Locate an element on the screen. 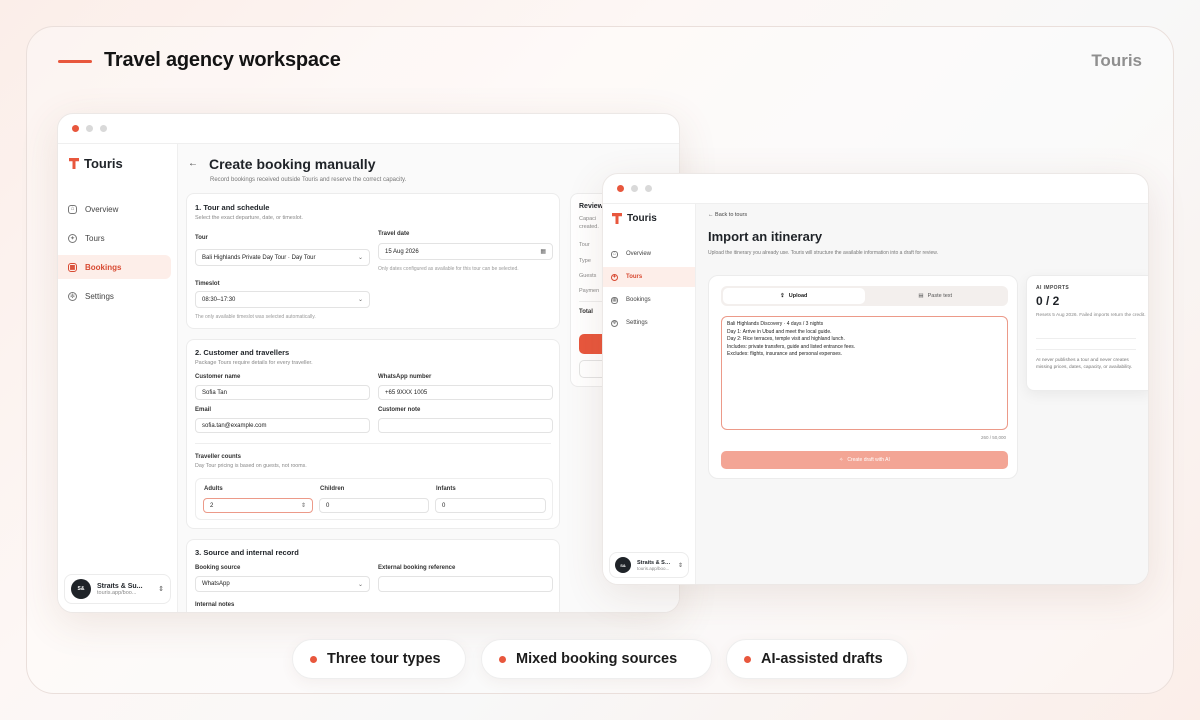 Image resolution: width=1200 pixels, height=720 pixels. page-title: Import an itinerary is located at coordinates (765, 236).